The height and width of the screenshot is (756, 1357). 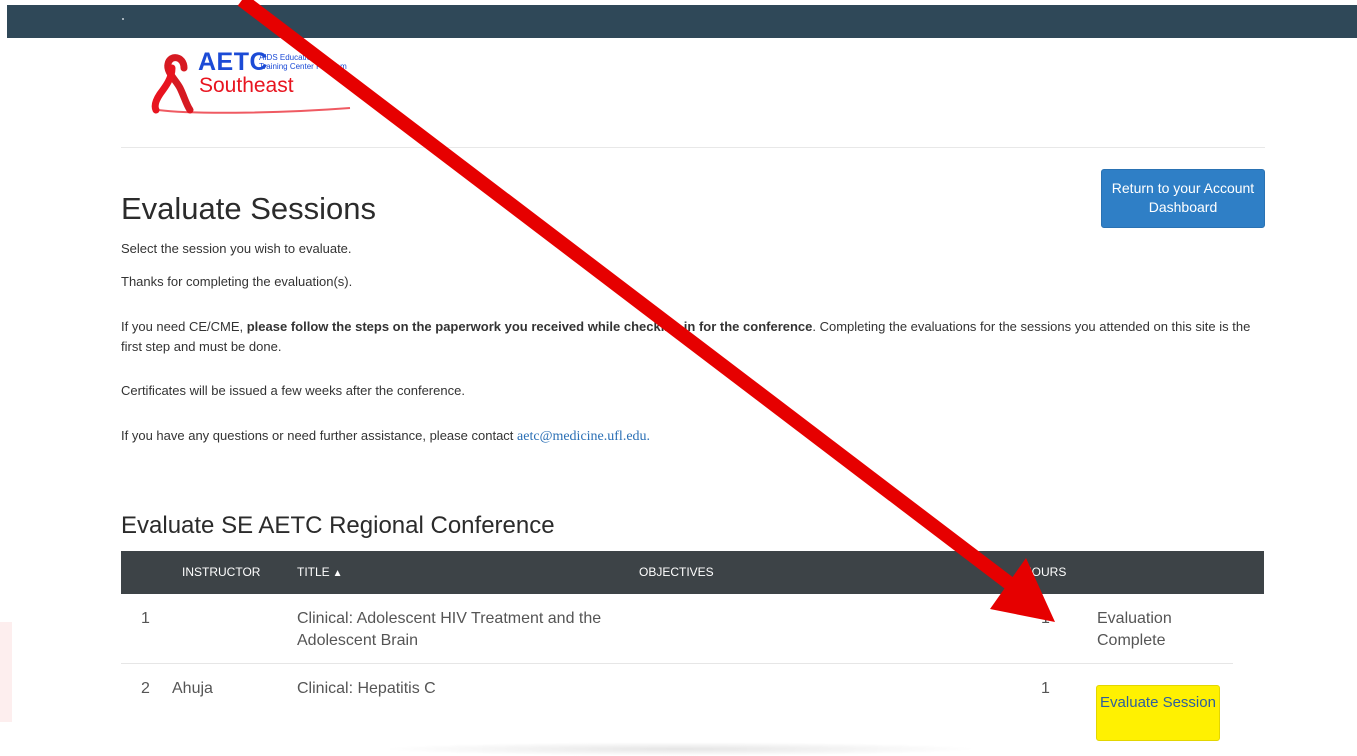 I want to click on contact-email-link: aetc@medicine.ufl.edu., so click(x=583, y=436).